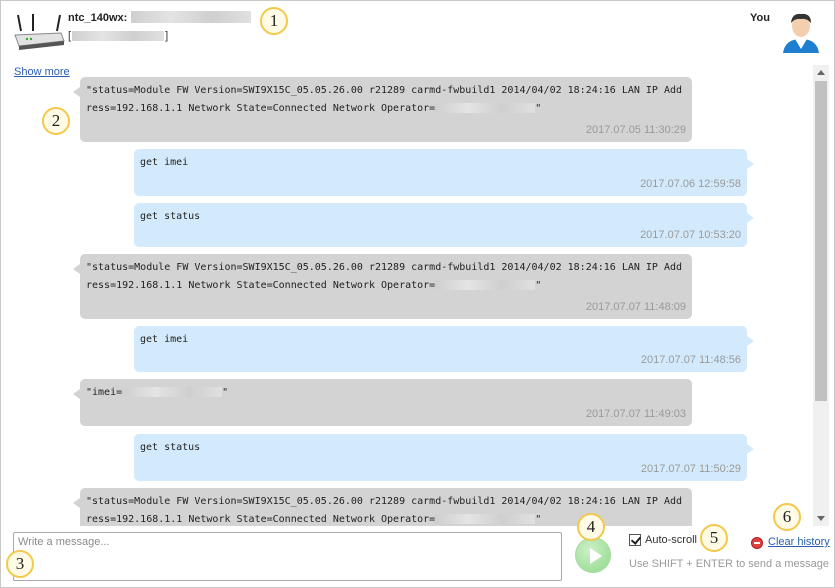  I want to click on send-hint: Use SHIFT + ENTER to send a message, so click(729, 564).